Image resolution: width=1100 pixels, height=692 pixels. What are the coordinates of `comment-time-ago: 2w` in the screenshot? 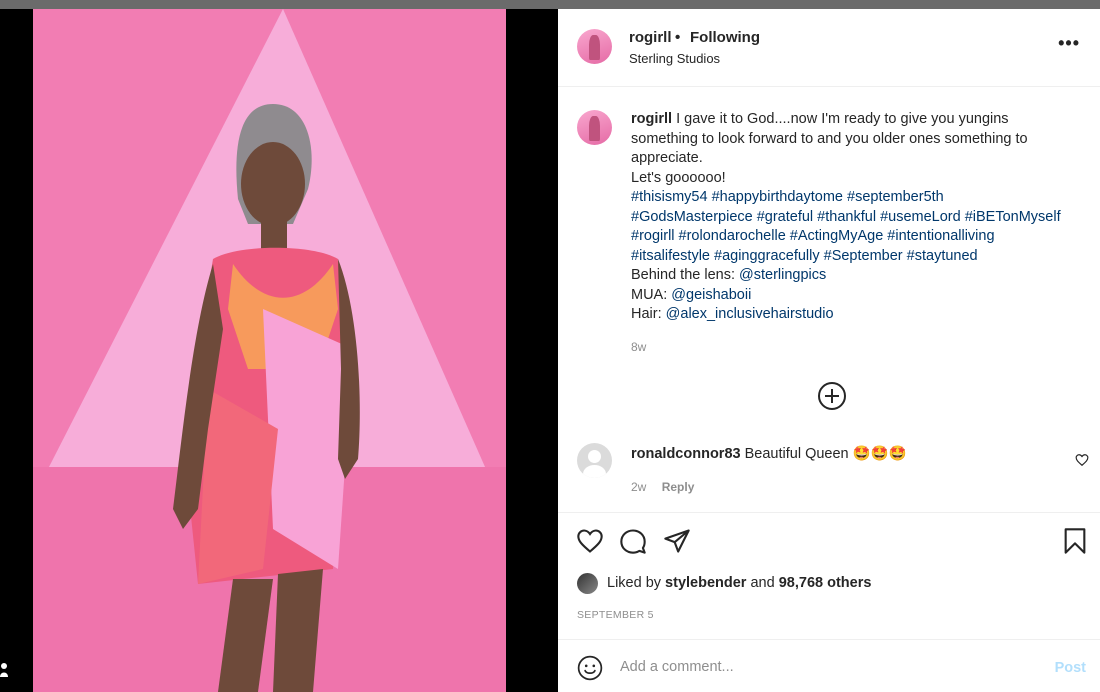 It's located at (638, 487).